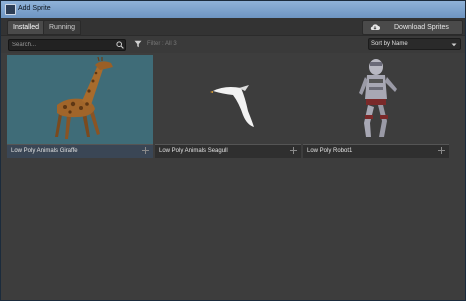  I want to click on filter-icon, so click(138, 44).